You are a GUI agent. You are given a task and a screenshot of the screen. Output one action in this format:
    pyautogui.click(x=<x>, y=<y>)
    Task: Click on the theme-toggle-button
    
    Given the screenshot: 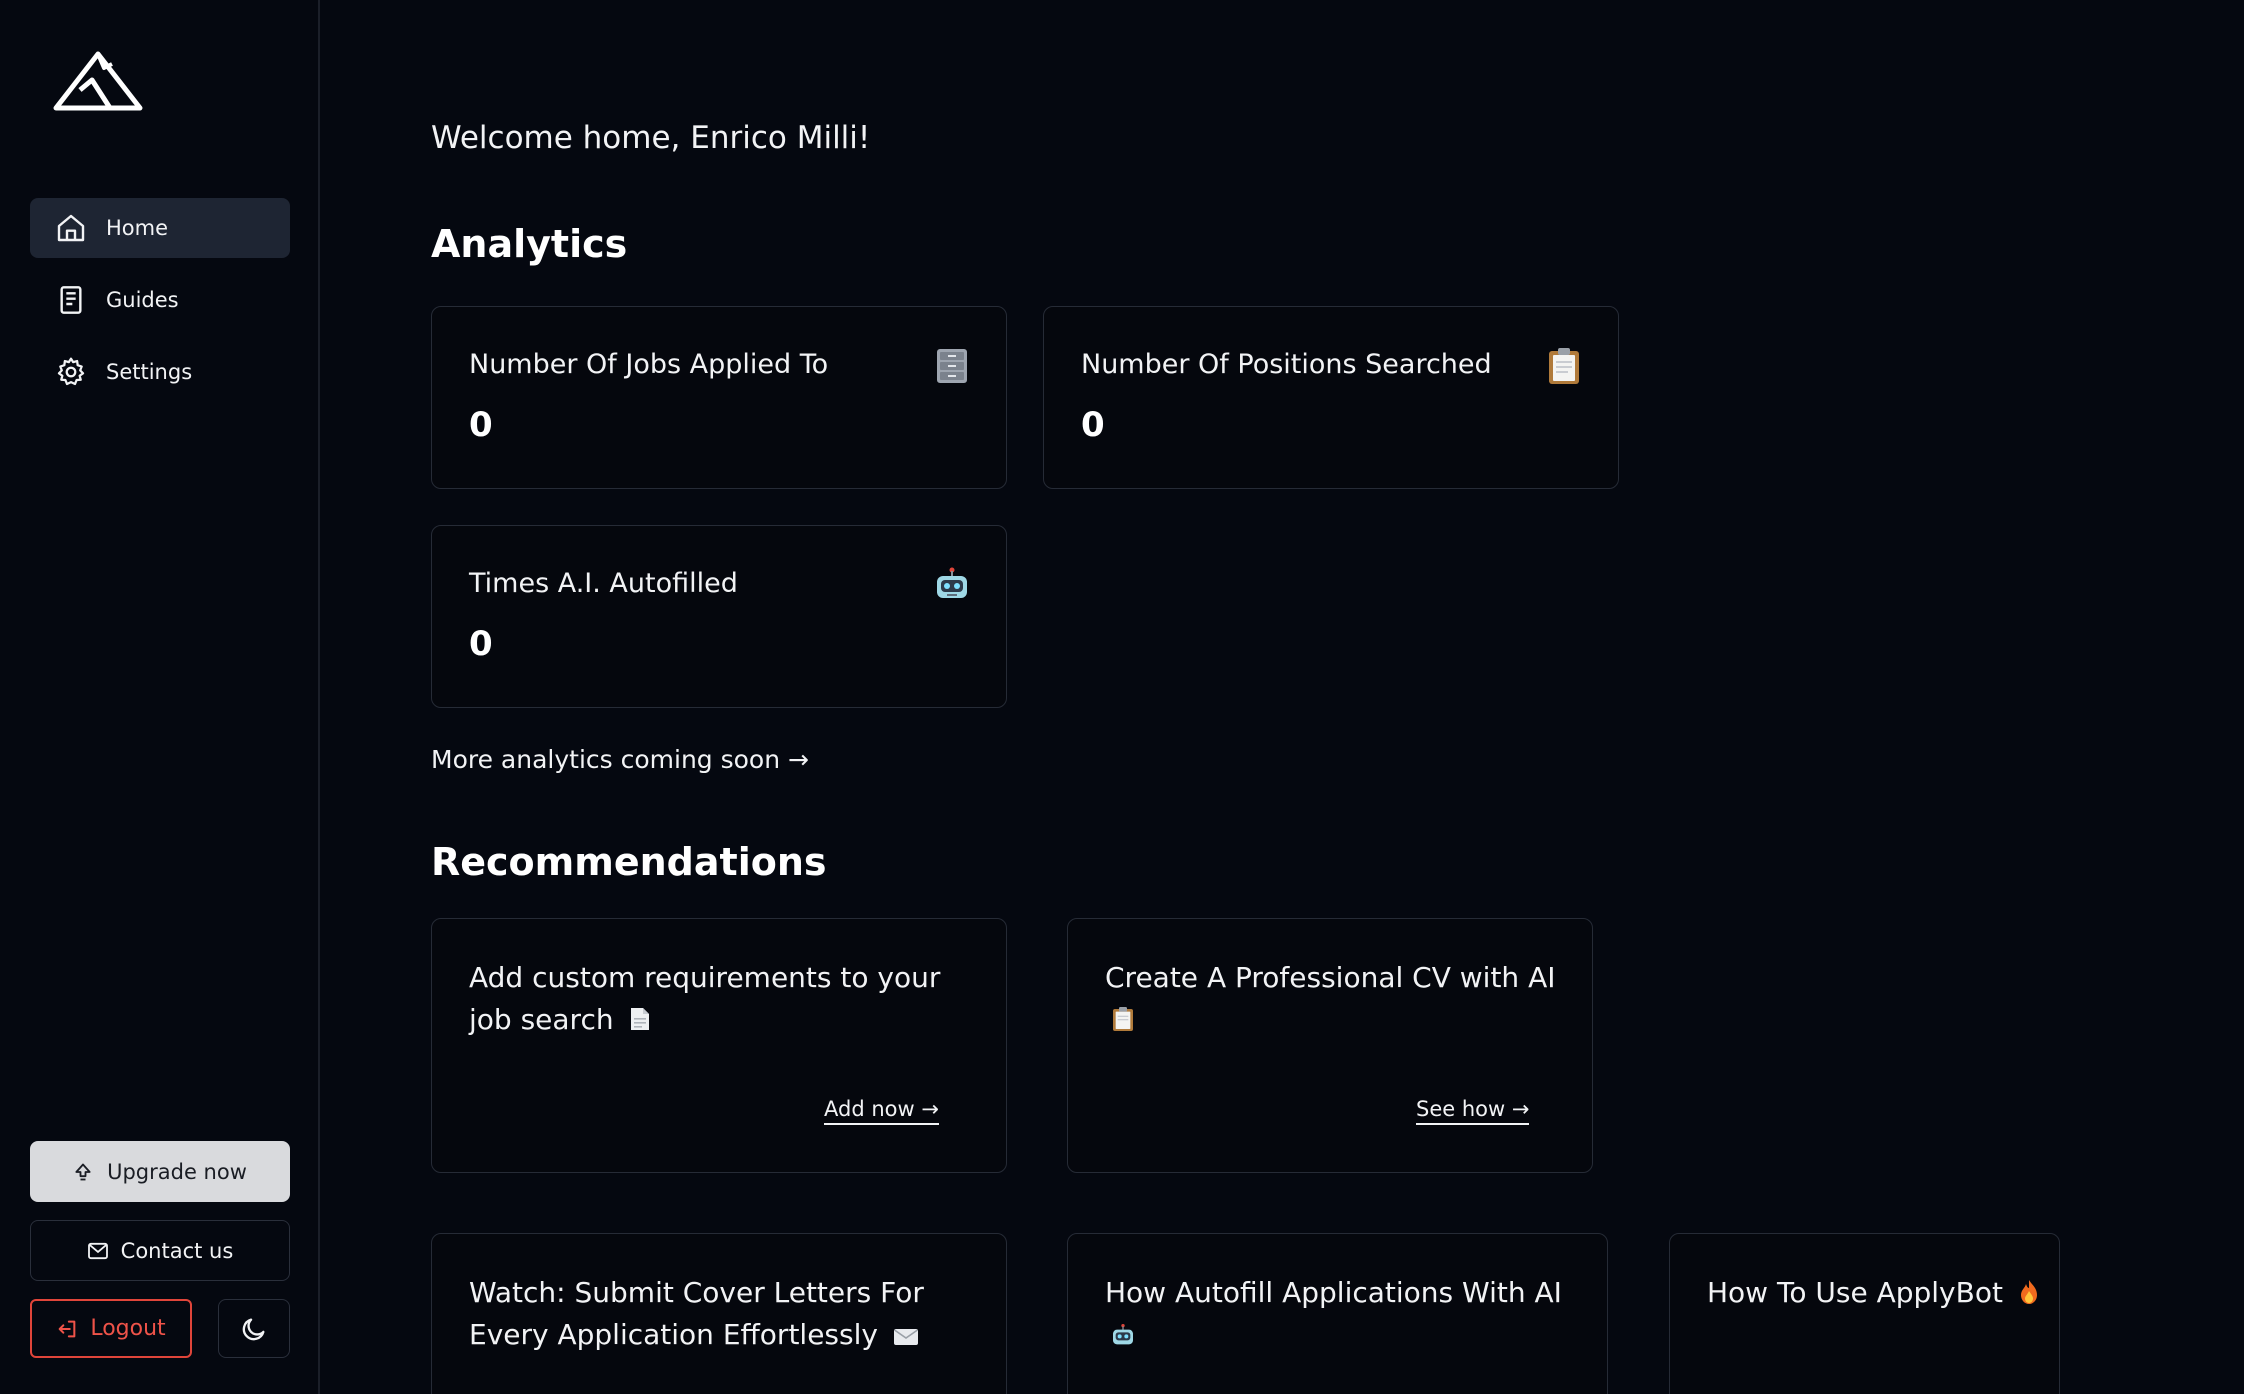 What is the action you would take?
    pyautogui.click(x=254, y=1328)
    